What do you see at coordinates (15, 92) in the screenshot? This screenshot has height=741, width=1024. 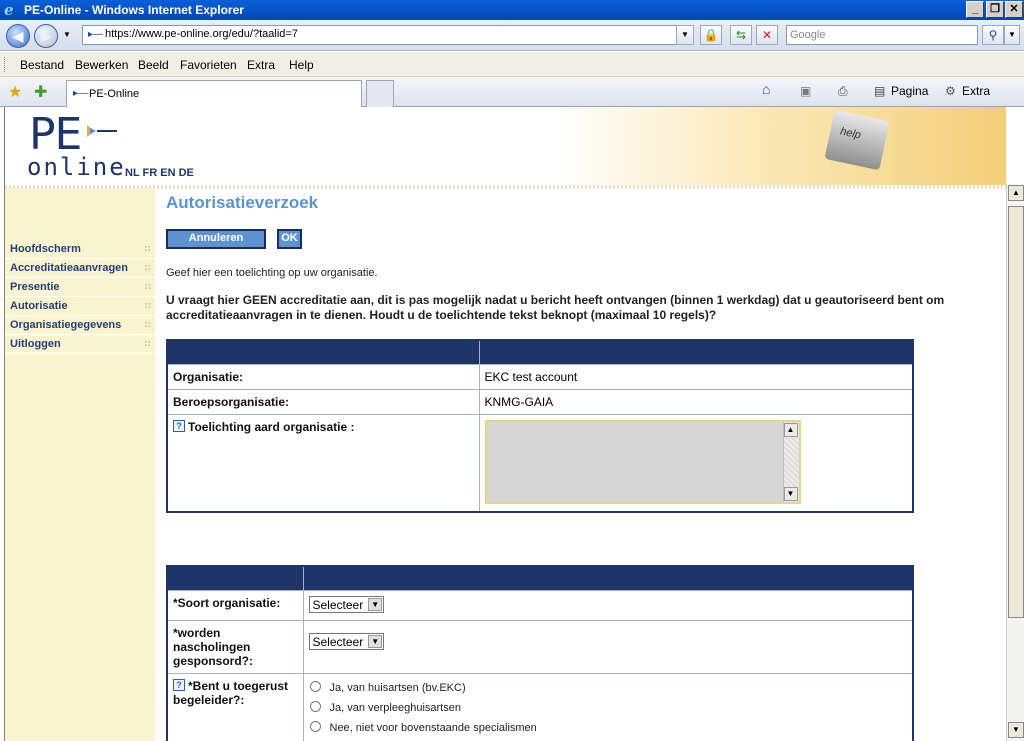 I see `favorites-star-icon: ★` at bounding box center [15, 92].